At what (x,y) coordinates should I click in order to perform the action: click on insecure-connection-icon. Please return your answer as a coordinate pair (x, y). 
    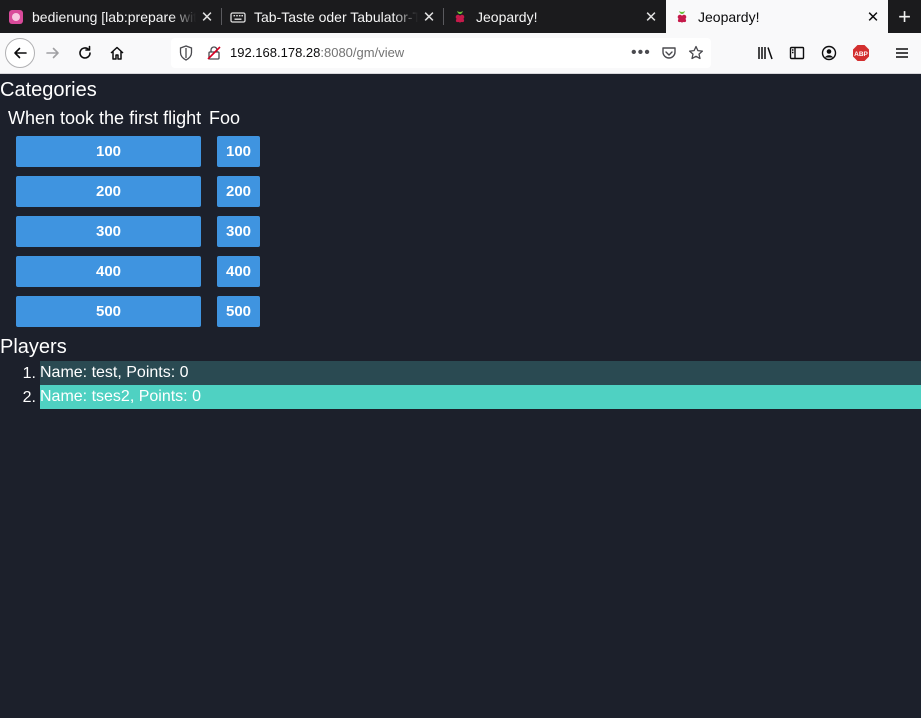
    Looking at the image, I should click on (214, 55).